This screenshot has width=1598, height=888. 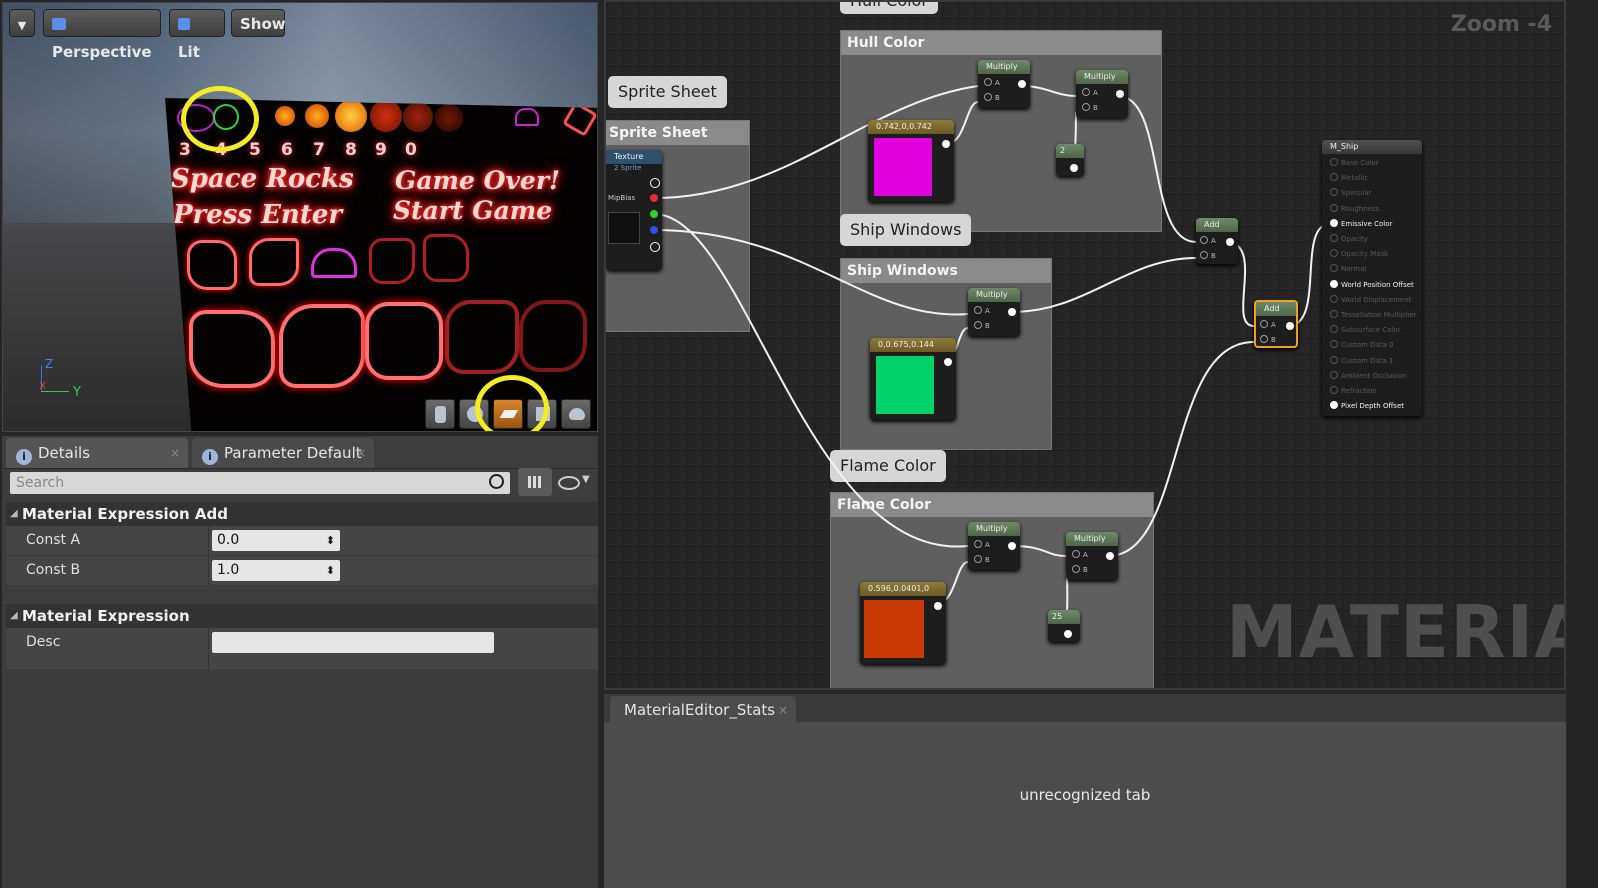 What do you see at coordinates (262, 179) in the screenshot?
I see `sprite-text-space-rocks: Space Rocks` at bounding box center [262, 179].